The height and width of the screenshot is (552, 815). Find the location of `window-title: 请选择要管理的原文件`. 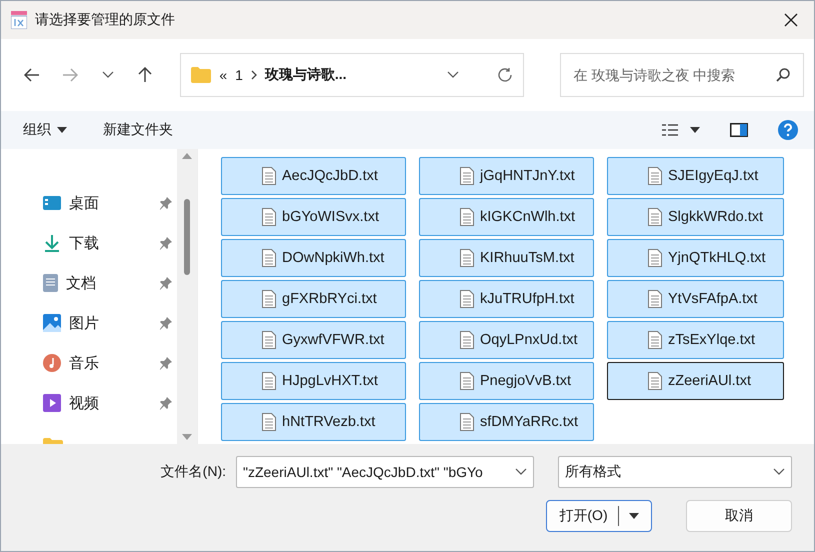

window-title: 请选择要管理的原文件 is located at coordinates (105, 20).